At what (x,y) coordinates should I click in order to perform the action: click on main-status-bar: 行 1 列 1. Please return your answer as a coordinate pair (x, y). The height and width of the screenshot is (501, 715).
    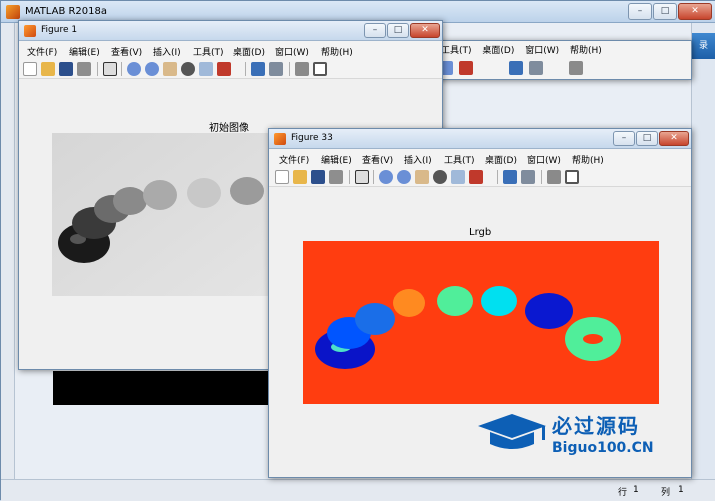
    Looking at the image, I should click on (358, 490).